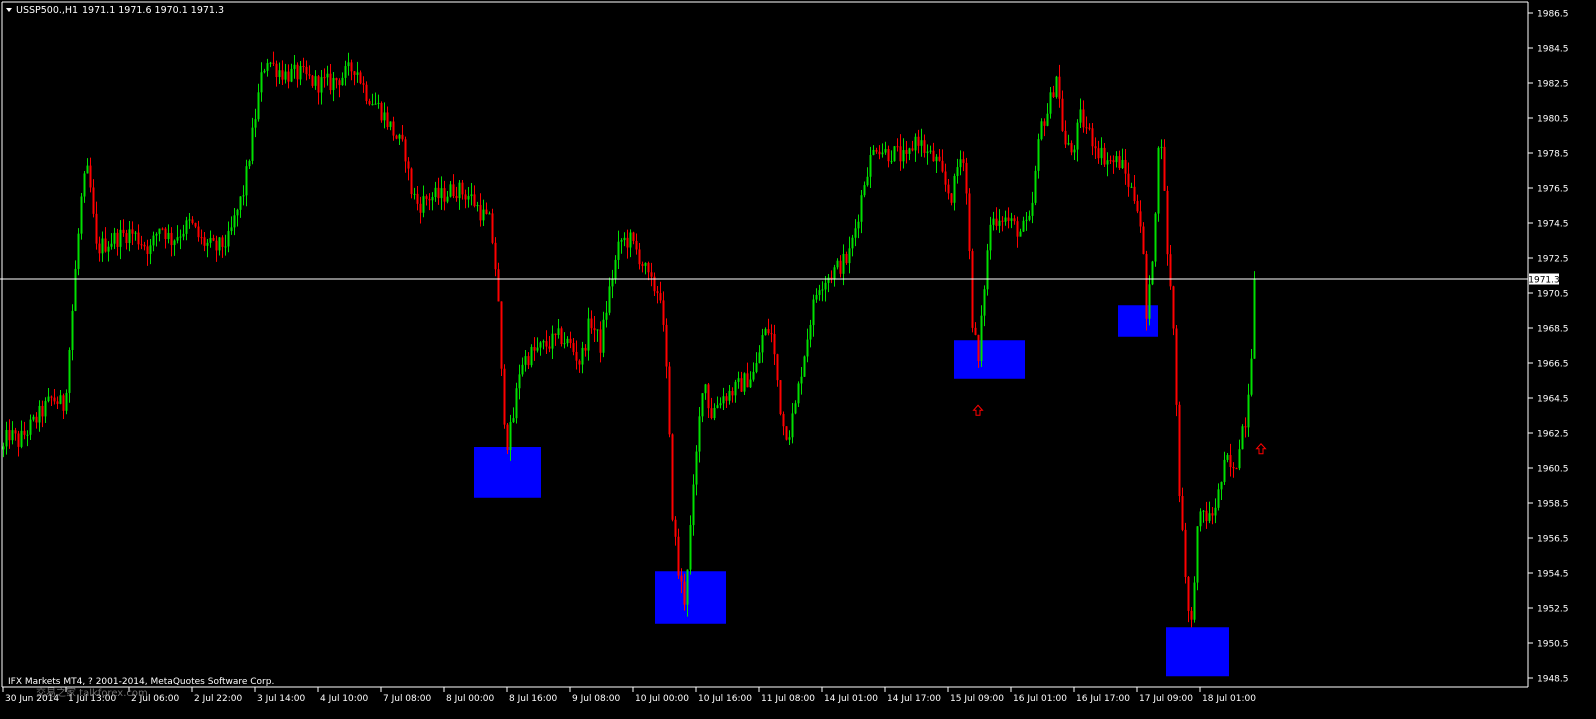 The image size is (1596, 719). What do you see at coordinates (1553, 470) in the screenshot?
I see `y-tick-label: 1960.5` at bounding box center [1553, 470].